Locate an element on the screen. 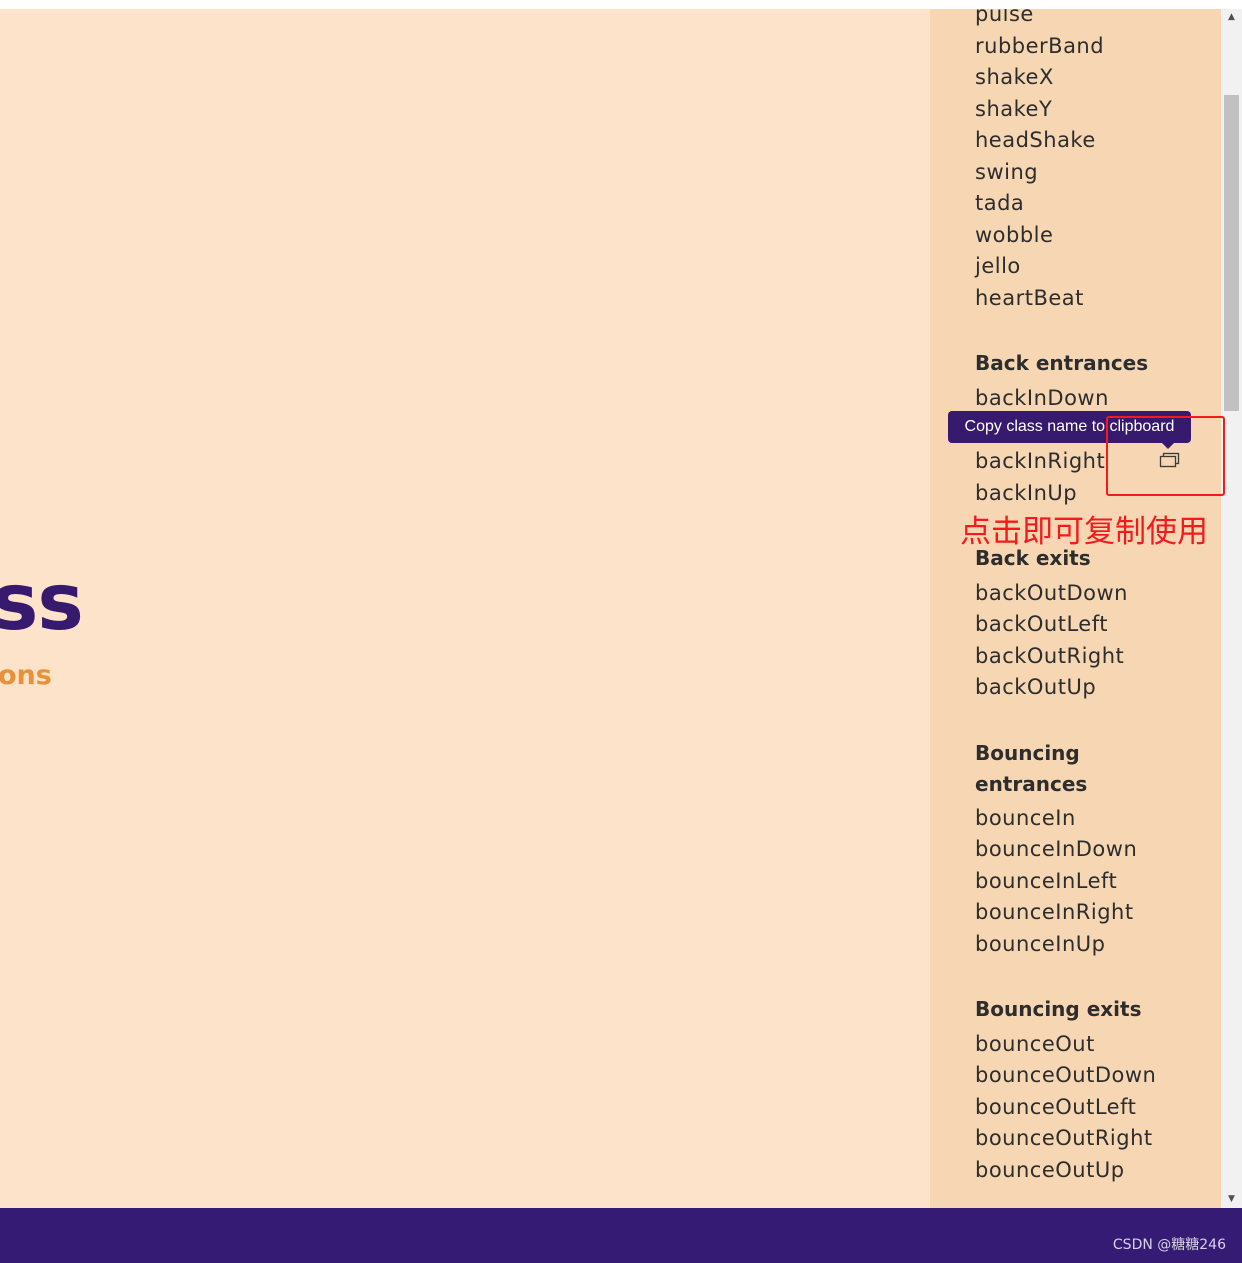 The image size is (1242, 1263). anim-item-headshake: headShake is located at coordinates (1035, 140).